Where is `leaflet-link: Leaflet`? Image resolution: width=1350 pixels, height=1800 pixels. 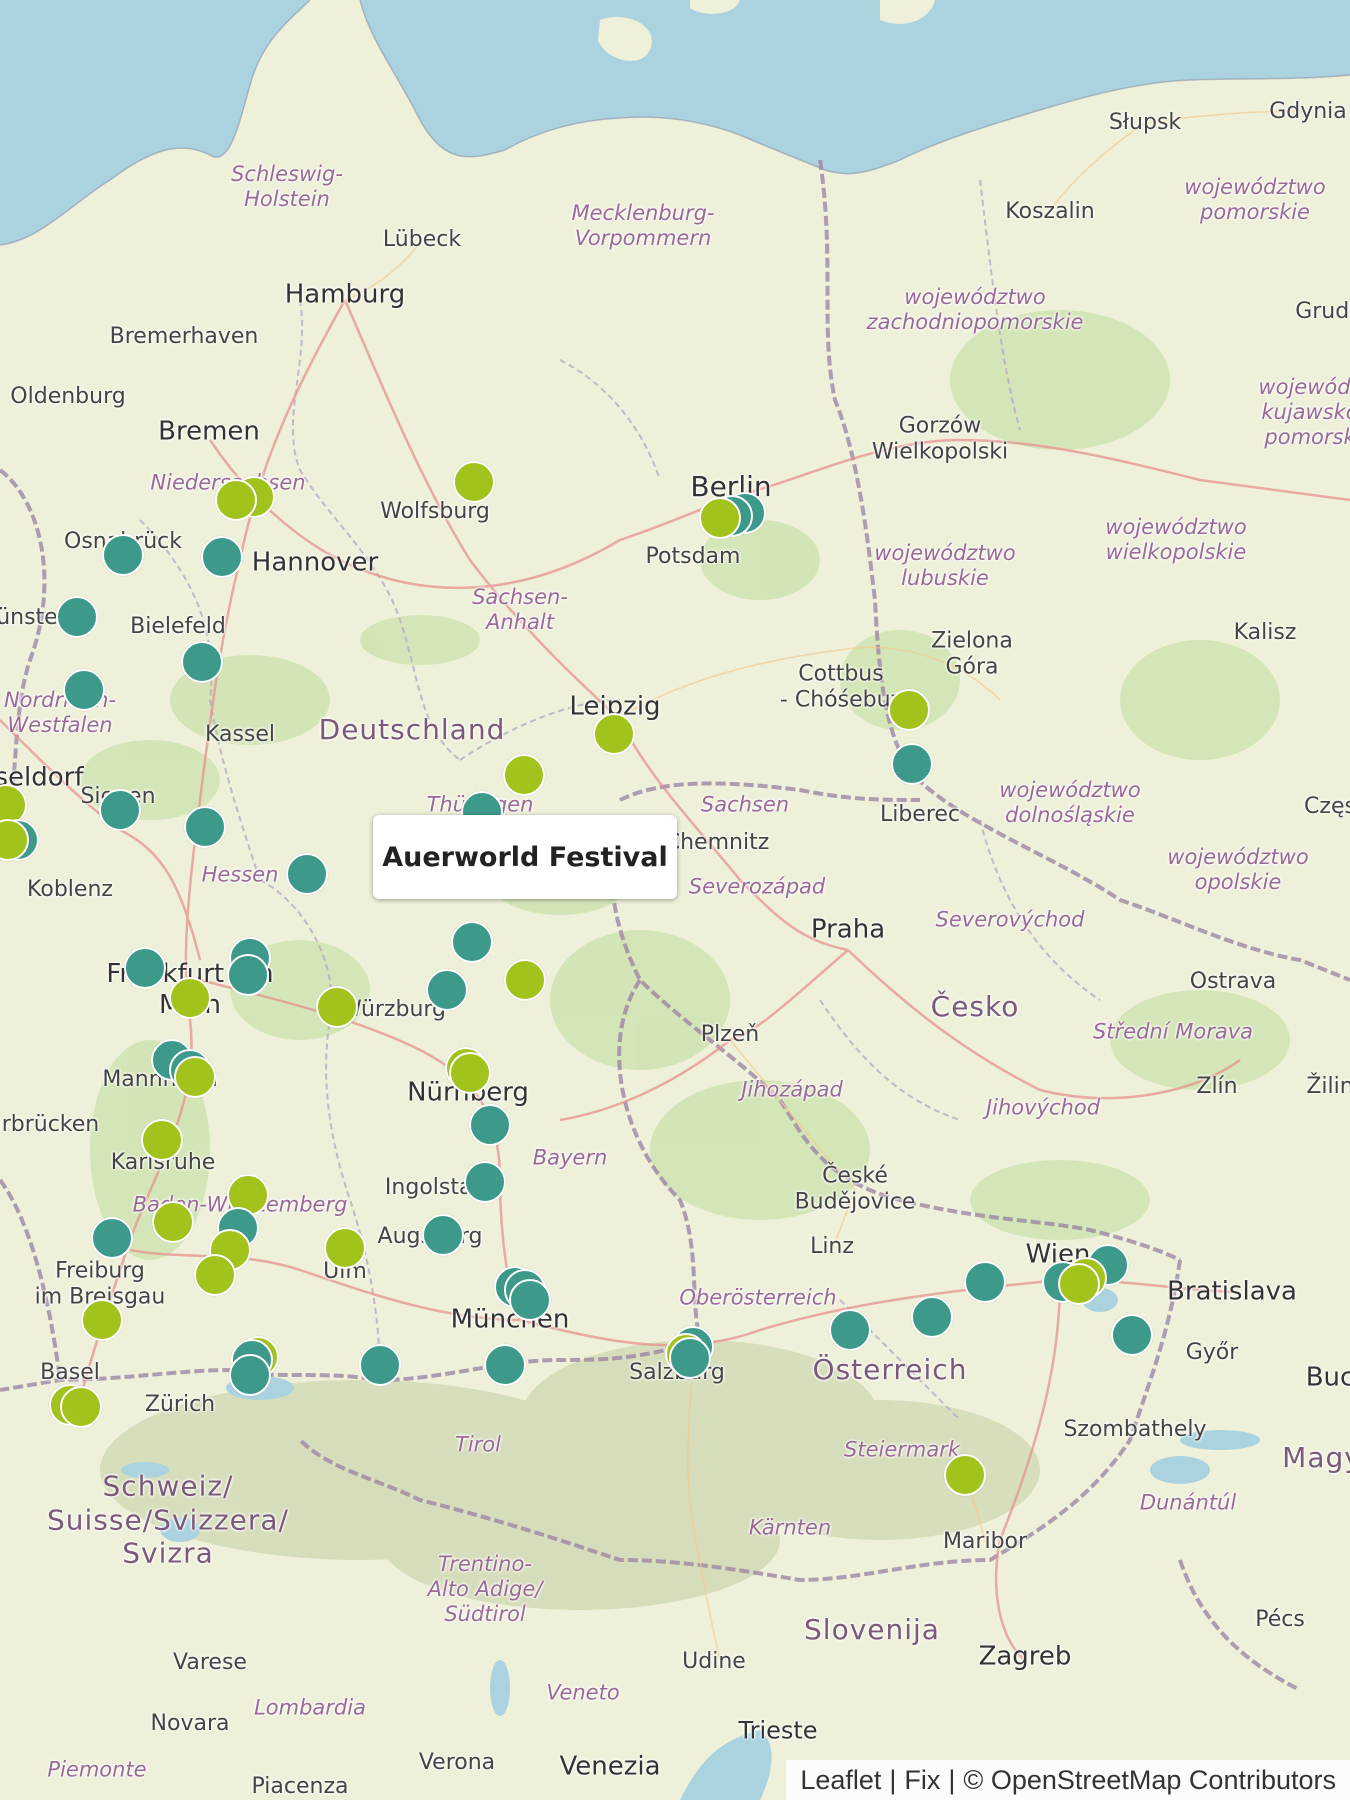 leaflet-link: Leaflet is located at coordinates (840, 1780).